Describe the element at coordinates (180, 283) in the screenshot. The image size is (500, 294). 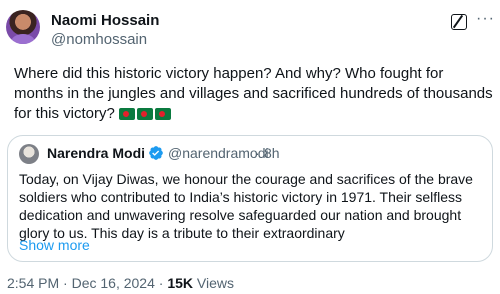
I see `views-count: 15K` at that location.